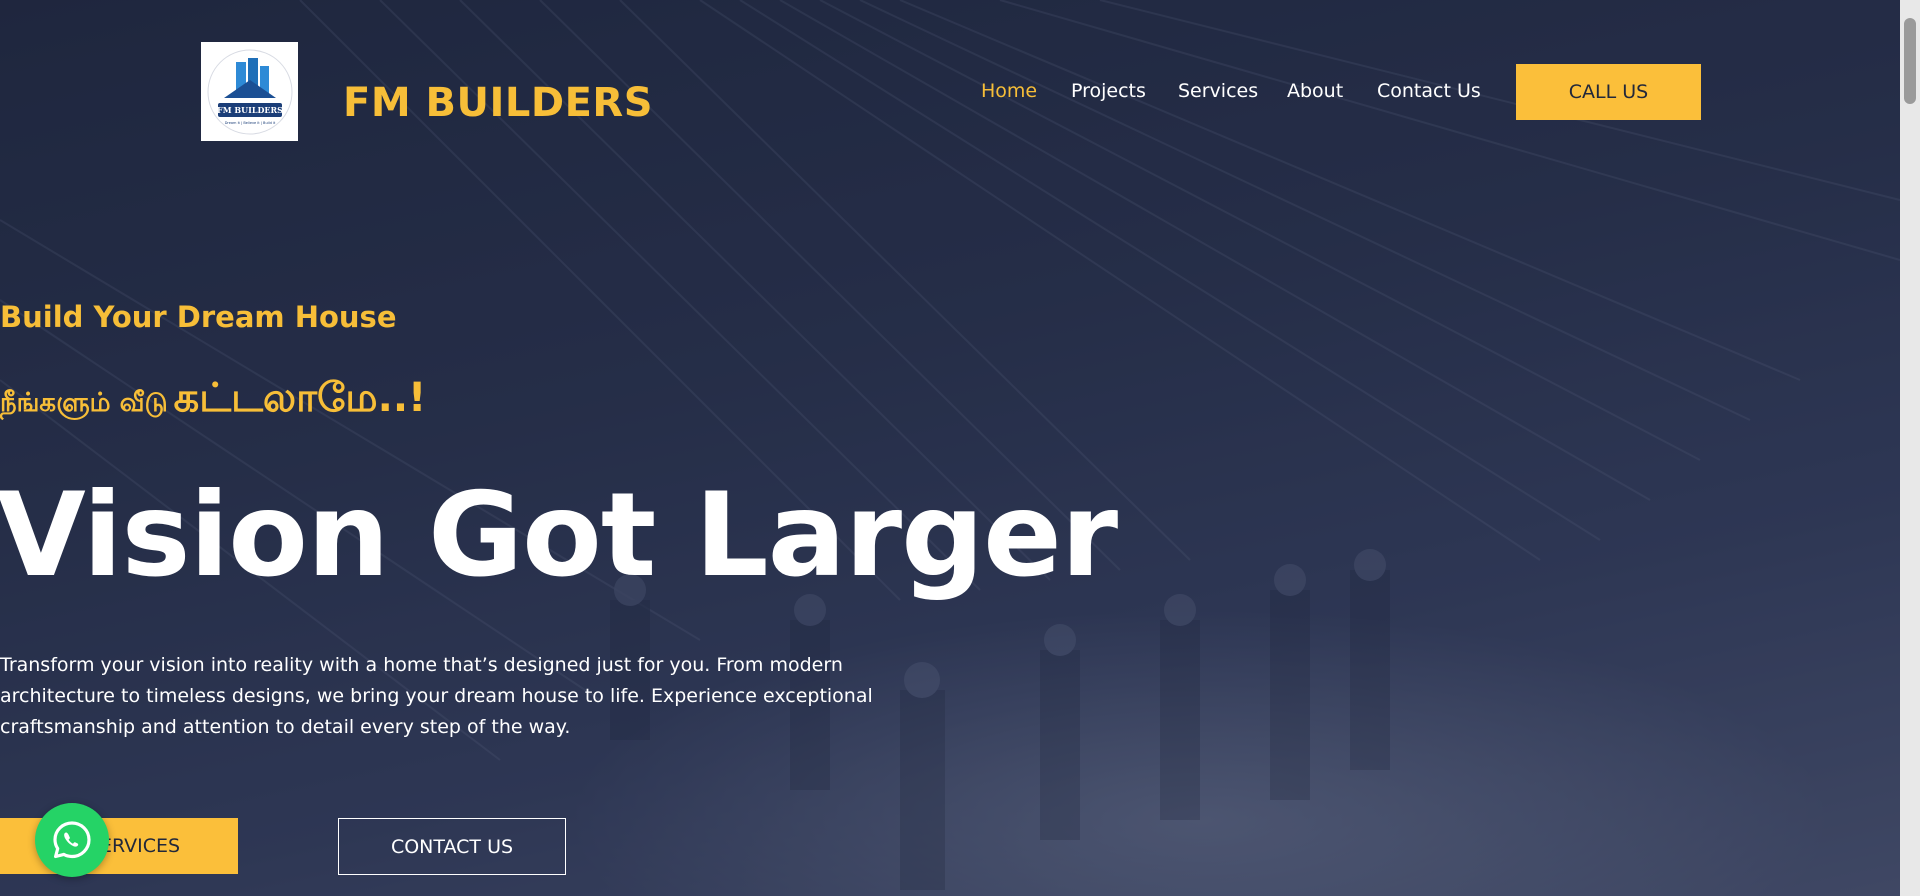 The image size is (1920, 896). What do you see at coordinates (84, 403) in the screenshot?
I see `tamil-part-1: நீங்களும் வீடு` at bounding box center [84, 403].